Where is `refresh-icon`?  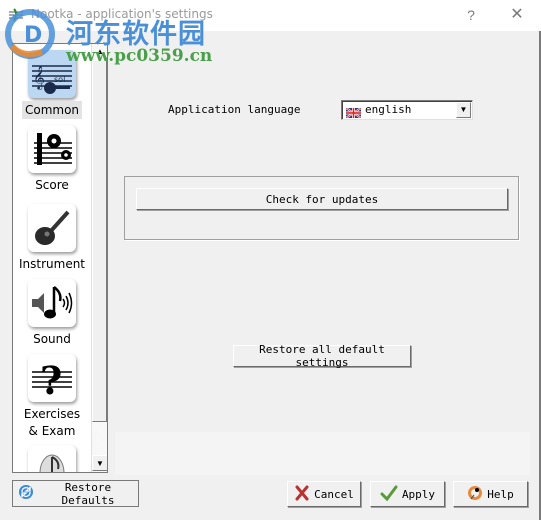
refresh-icon is located at coordinates (26, 493).